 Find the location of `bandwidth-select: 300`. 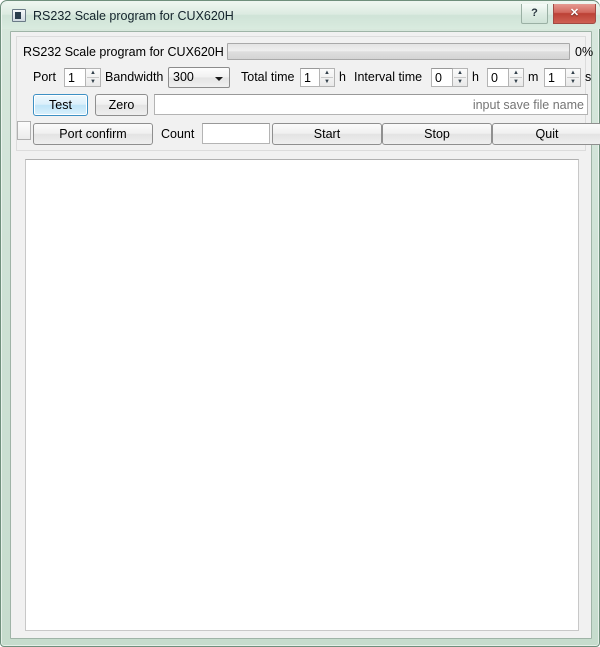

bandwidth-select: 300 is located at coordinates (199, 77).